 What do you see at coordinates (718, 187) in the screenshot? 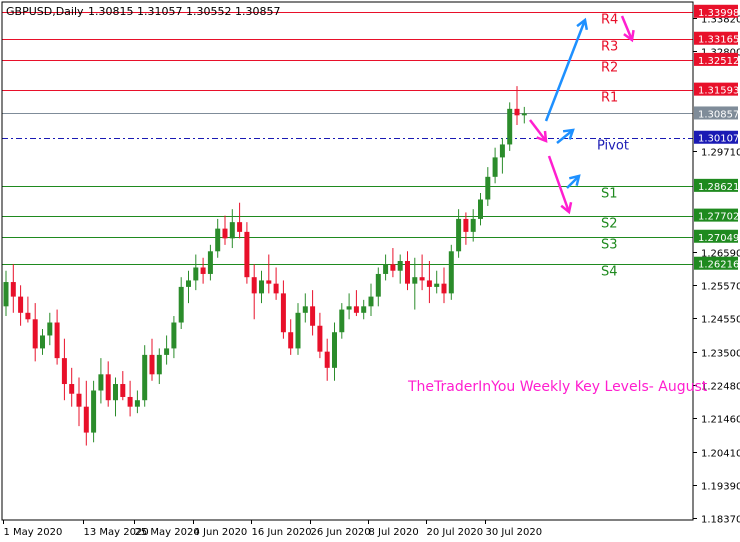
I see `price-tag-text: 1.28621` at bounding box center [718, 187].